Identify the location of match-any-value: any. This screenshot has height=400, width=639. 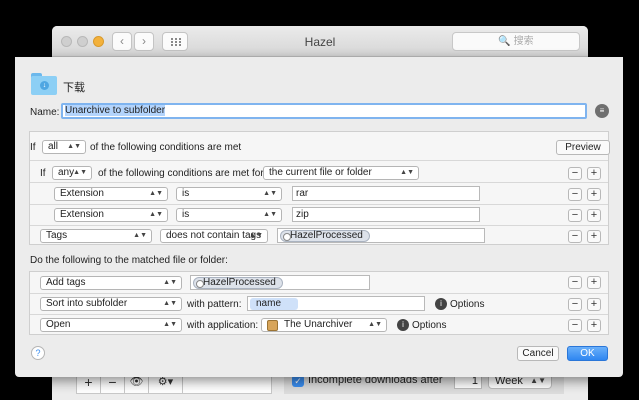
(66, 172).